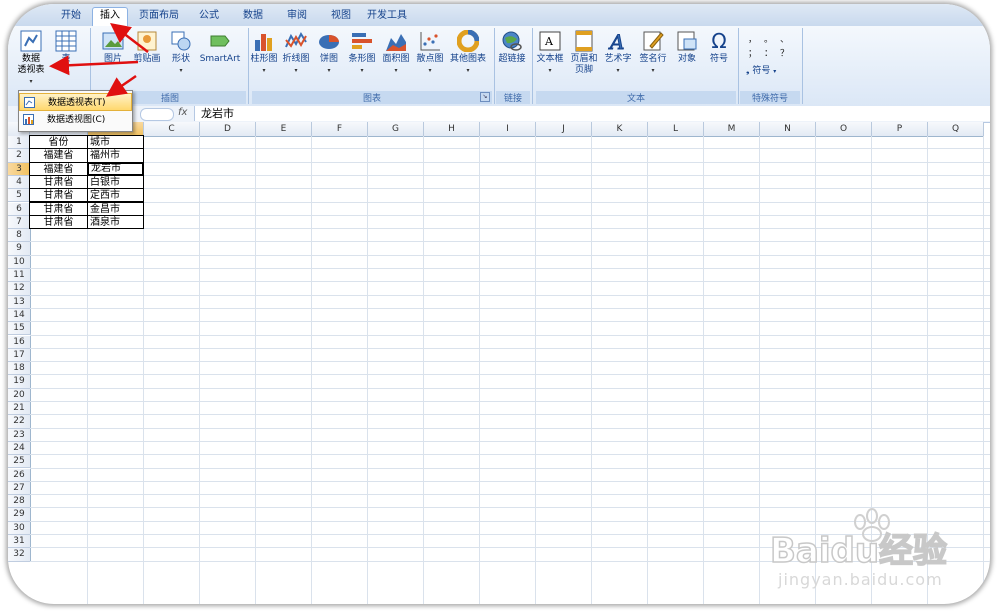 The image size is (1000, 612). What do you see at coordinates (31, 58) in the screenshot?
I see `pivot-table-button: 数据 透视表 ▾` at bounding box center [31, 58].